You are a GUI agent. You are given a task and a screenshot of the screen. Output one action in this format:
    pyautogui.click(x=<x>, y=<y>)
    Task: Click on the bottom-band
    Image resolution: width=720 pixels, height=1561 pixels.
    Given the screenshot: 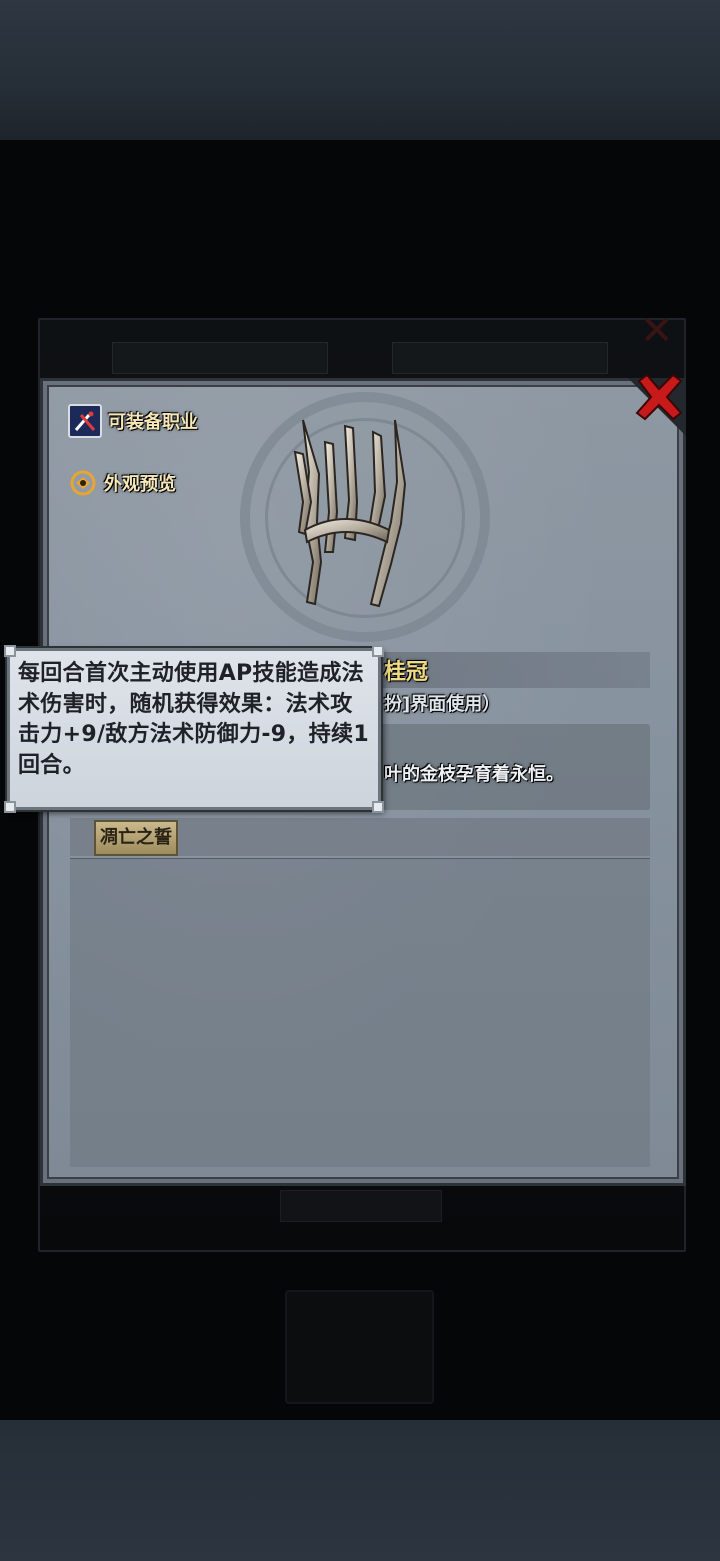 What is the action you would take?
    pyautogui.click(x=360, y=1490)
    